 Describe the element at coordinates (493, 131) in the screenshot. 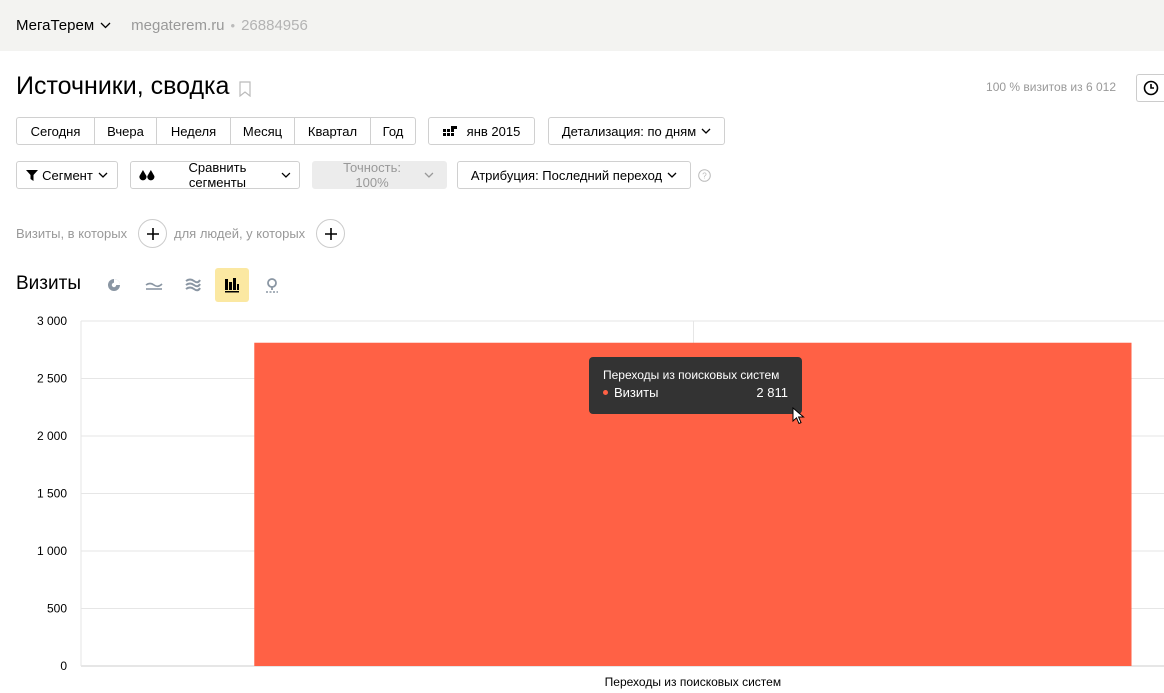

I see `date-range-label: янв 2015` at that location.